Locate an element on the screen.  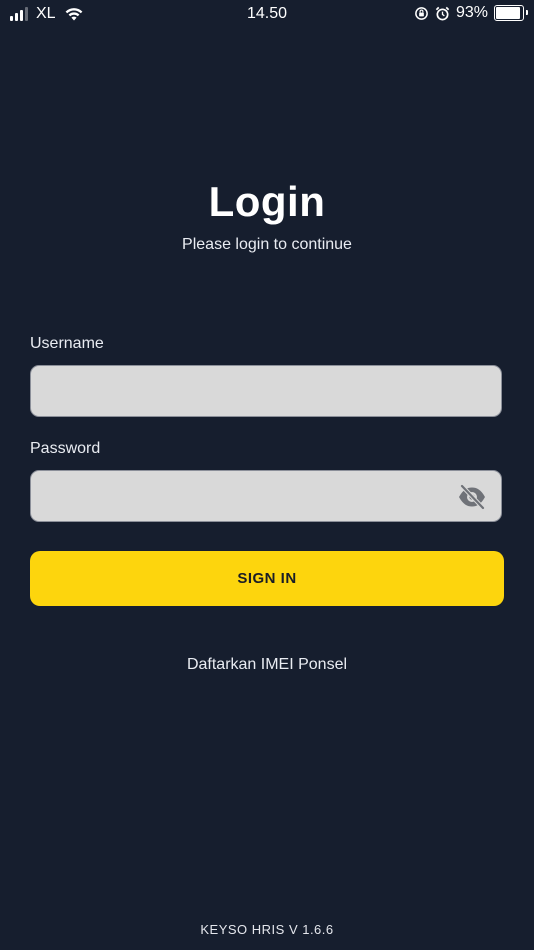
battery-percentage: 93% is located at coordinates (471, 12).